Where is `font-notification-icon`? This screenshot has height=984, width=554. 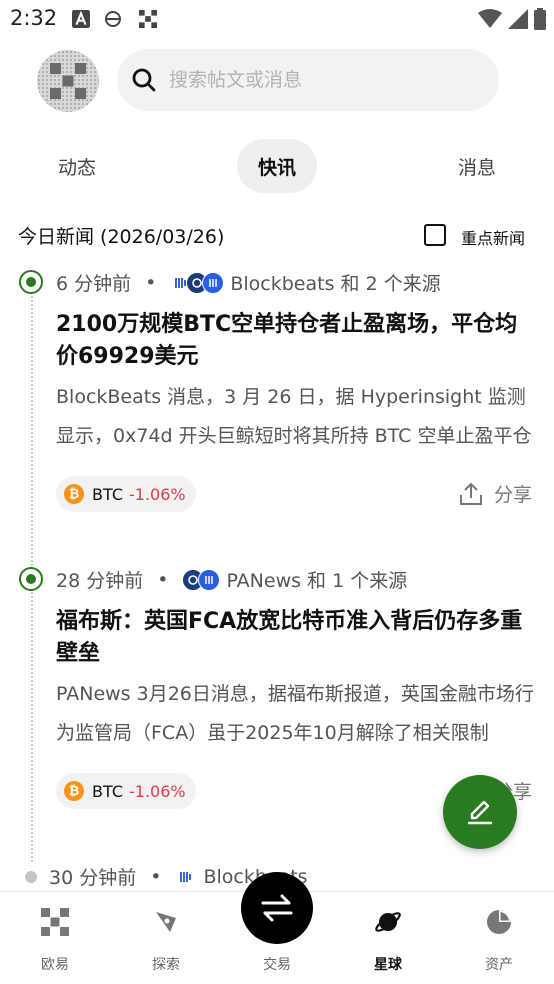
font-notification-icon is located at coordinates (81, 19).